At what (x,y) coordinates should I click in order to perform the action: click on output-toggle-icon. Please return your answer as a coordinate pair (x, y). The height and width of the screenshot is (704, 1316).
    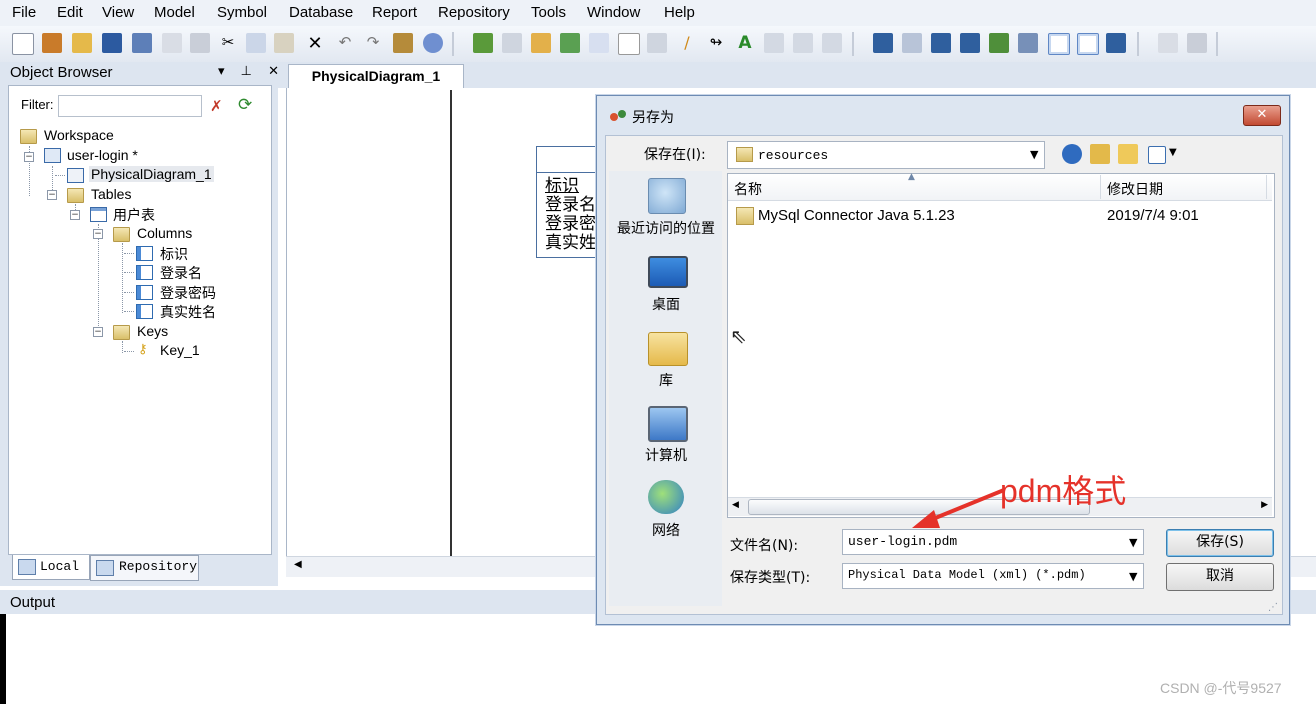
    Looking at the image, I should click on (1088, 44).